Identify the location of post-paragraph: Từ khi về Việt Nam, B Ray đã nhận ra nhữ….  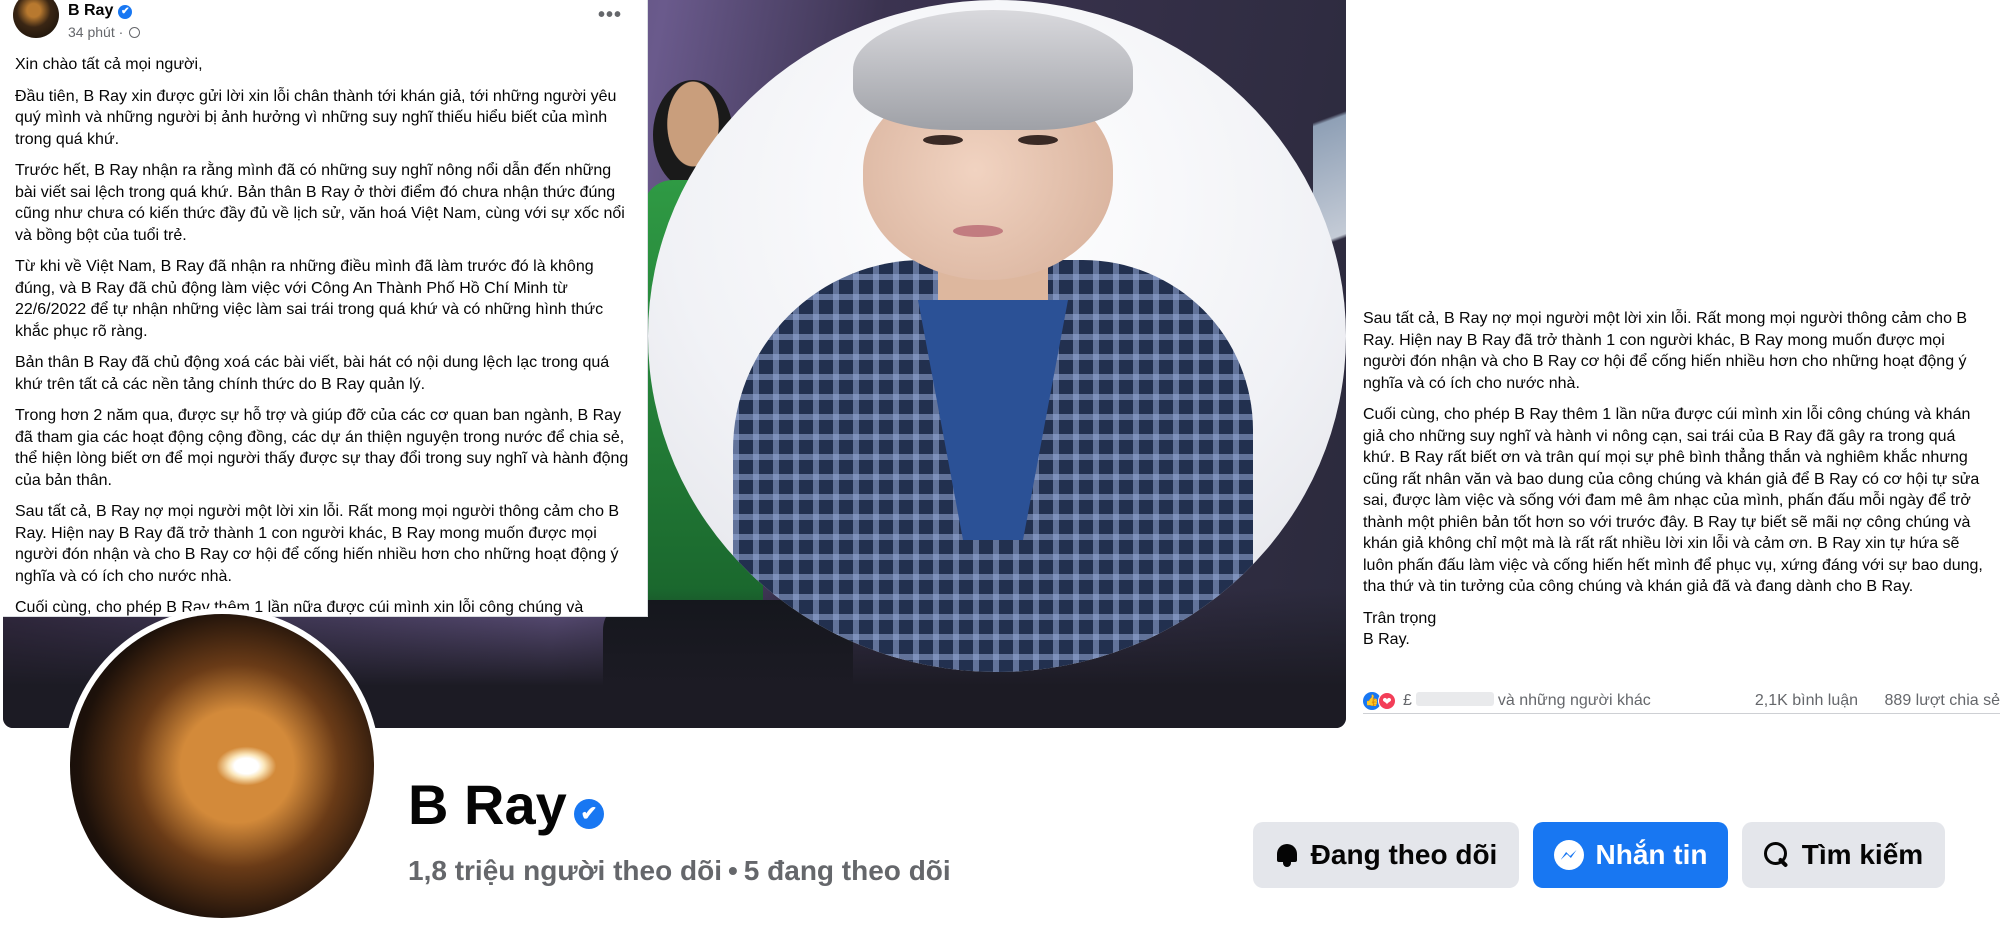
(309, 299).